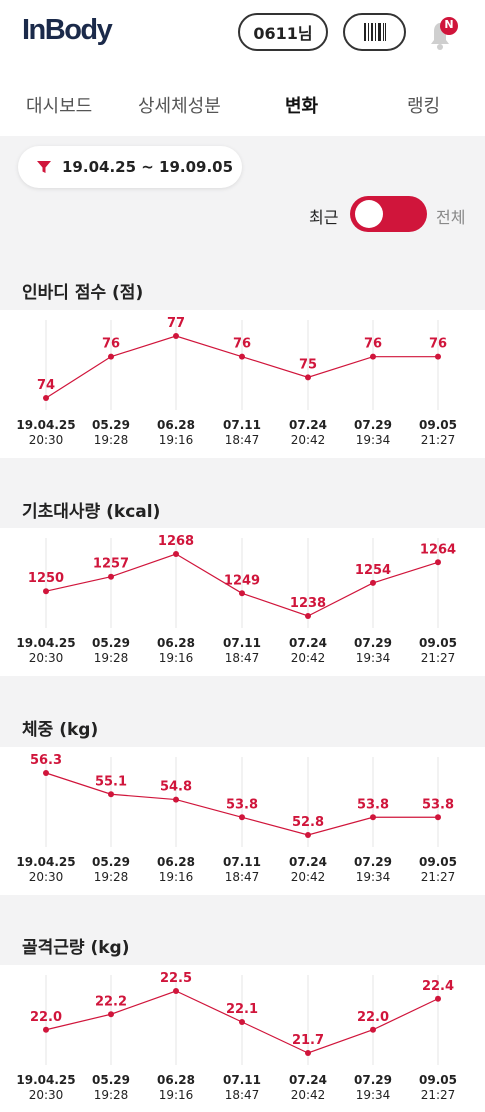  What do you see at coordinates (373, 1095) in the screenshot?
I see `x-tick-time: 19:34` at bounding box center [373, 1095].